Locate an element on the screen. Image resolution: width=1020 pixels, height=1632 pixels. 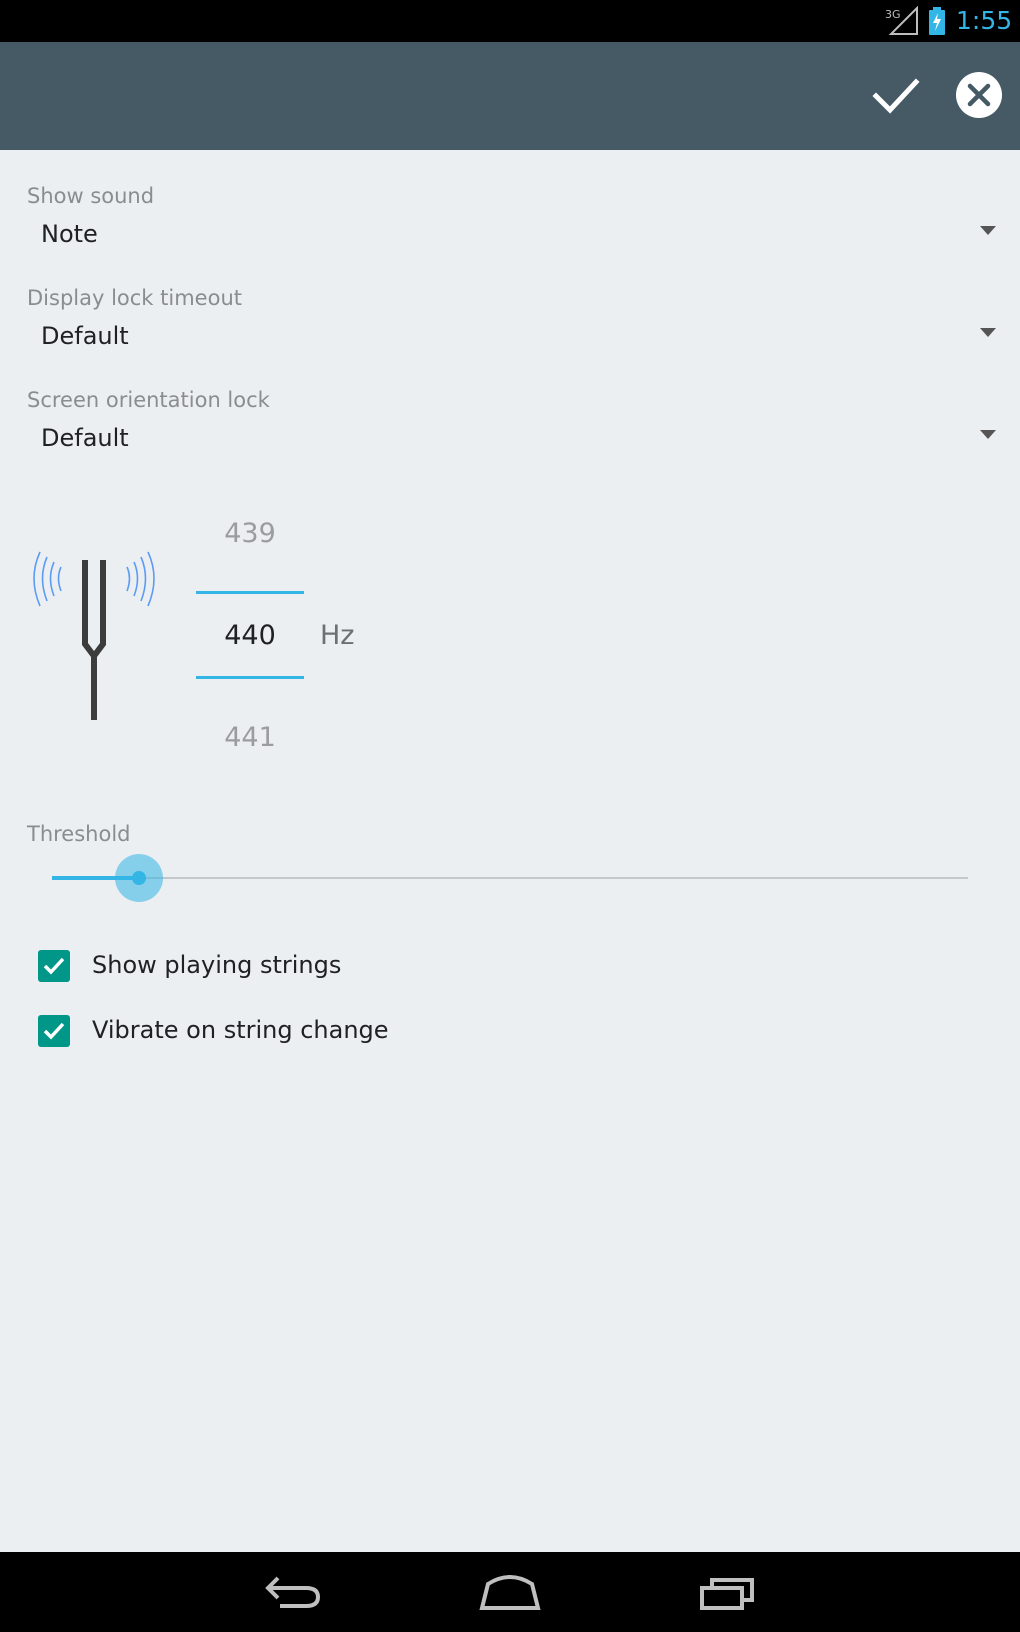
show-playing-strings-label: Show playing strings is located at coordinates (217, 965).